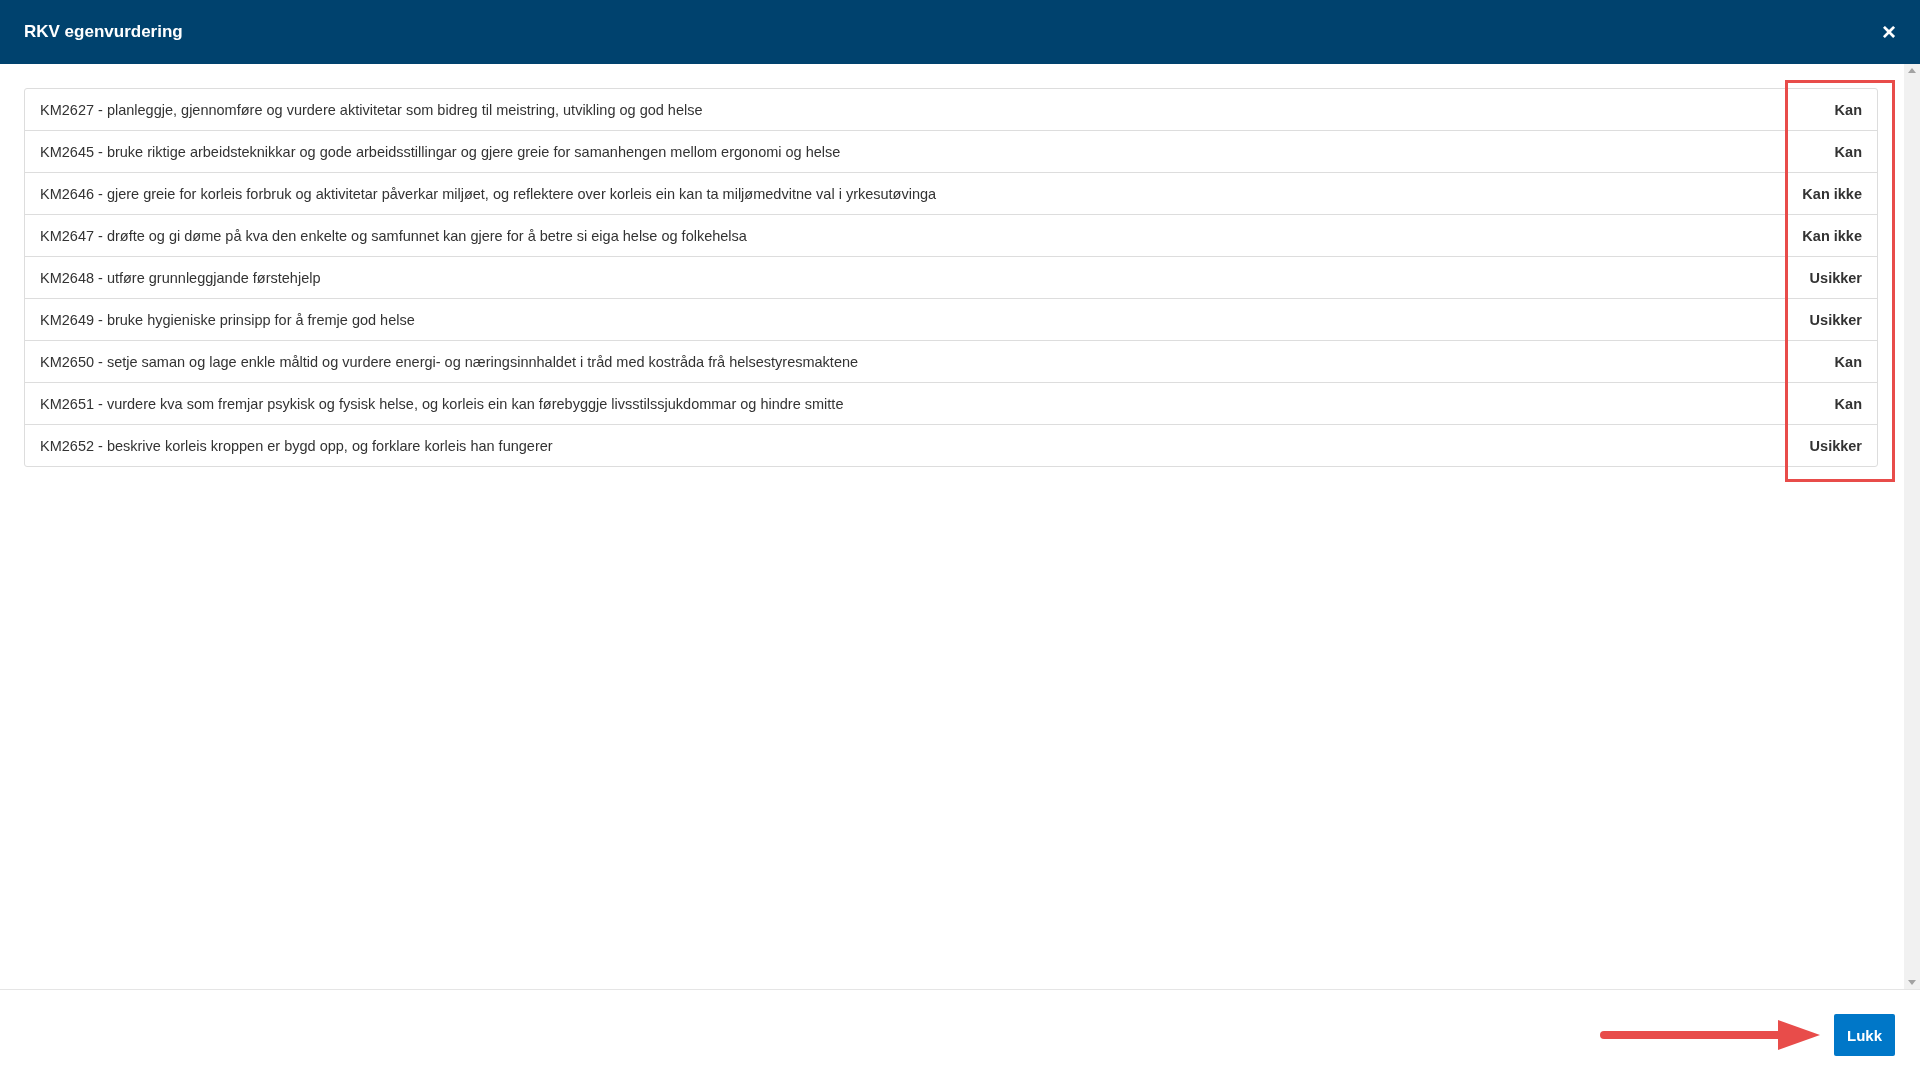 The height and width of the screenshot is (1080, 1920). Describe the element at coordinates (180, 277) in the screenshot. I see `competence-text: KM2648 - utføre grunnleggjande førstehjelp` at that location.